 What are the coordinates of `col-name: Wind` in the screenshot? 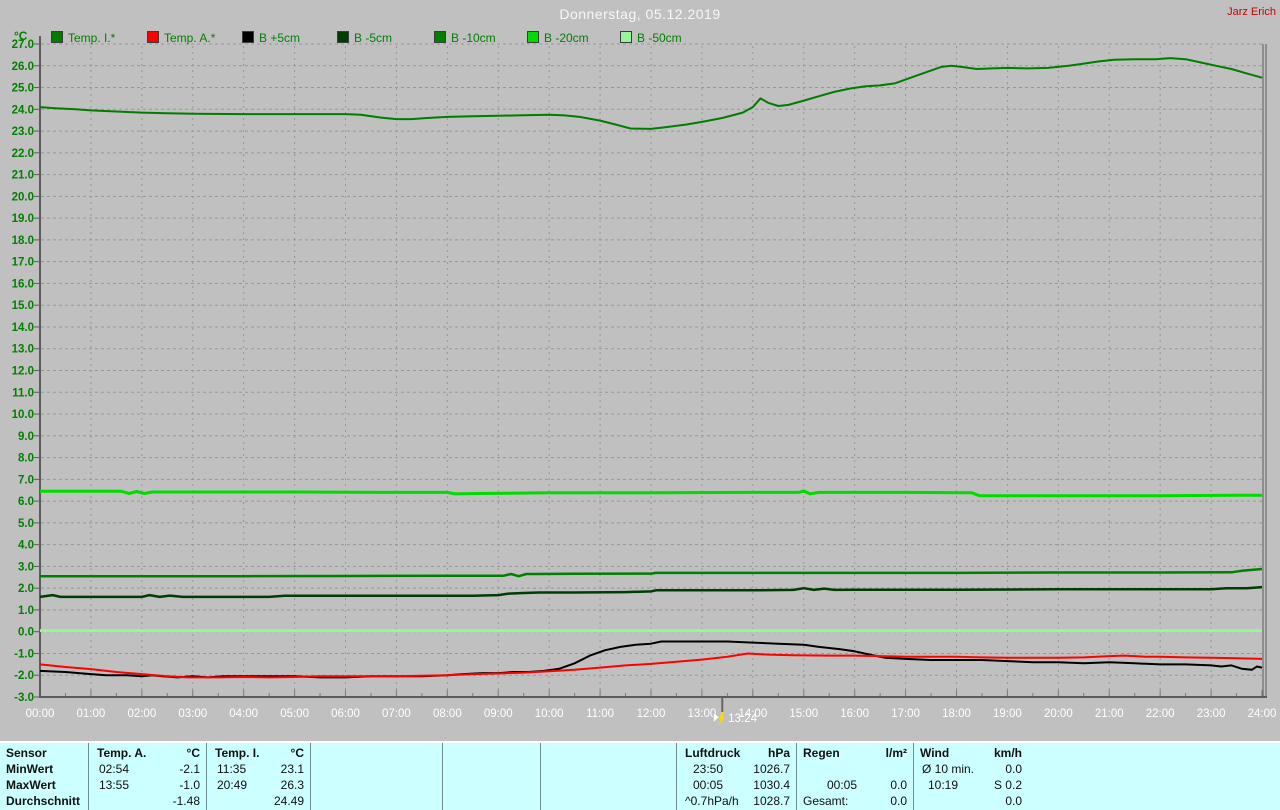 It's located at (935, 753).